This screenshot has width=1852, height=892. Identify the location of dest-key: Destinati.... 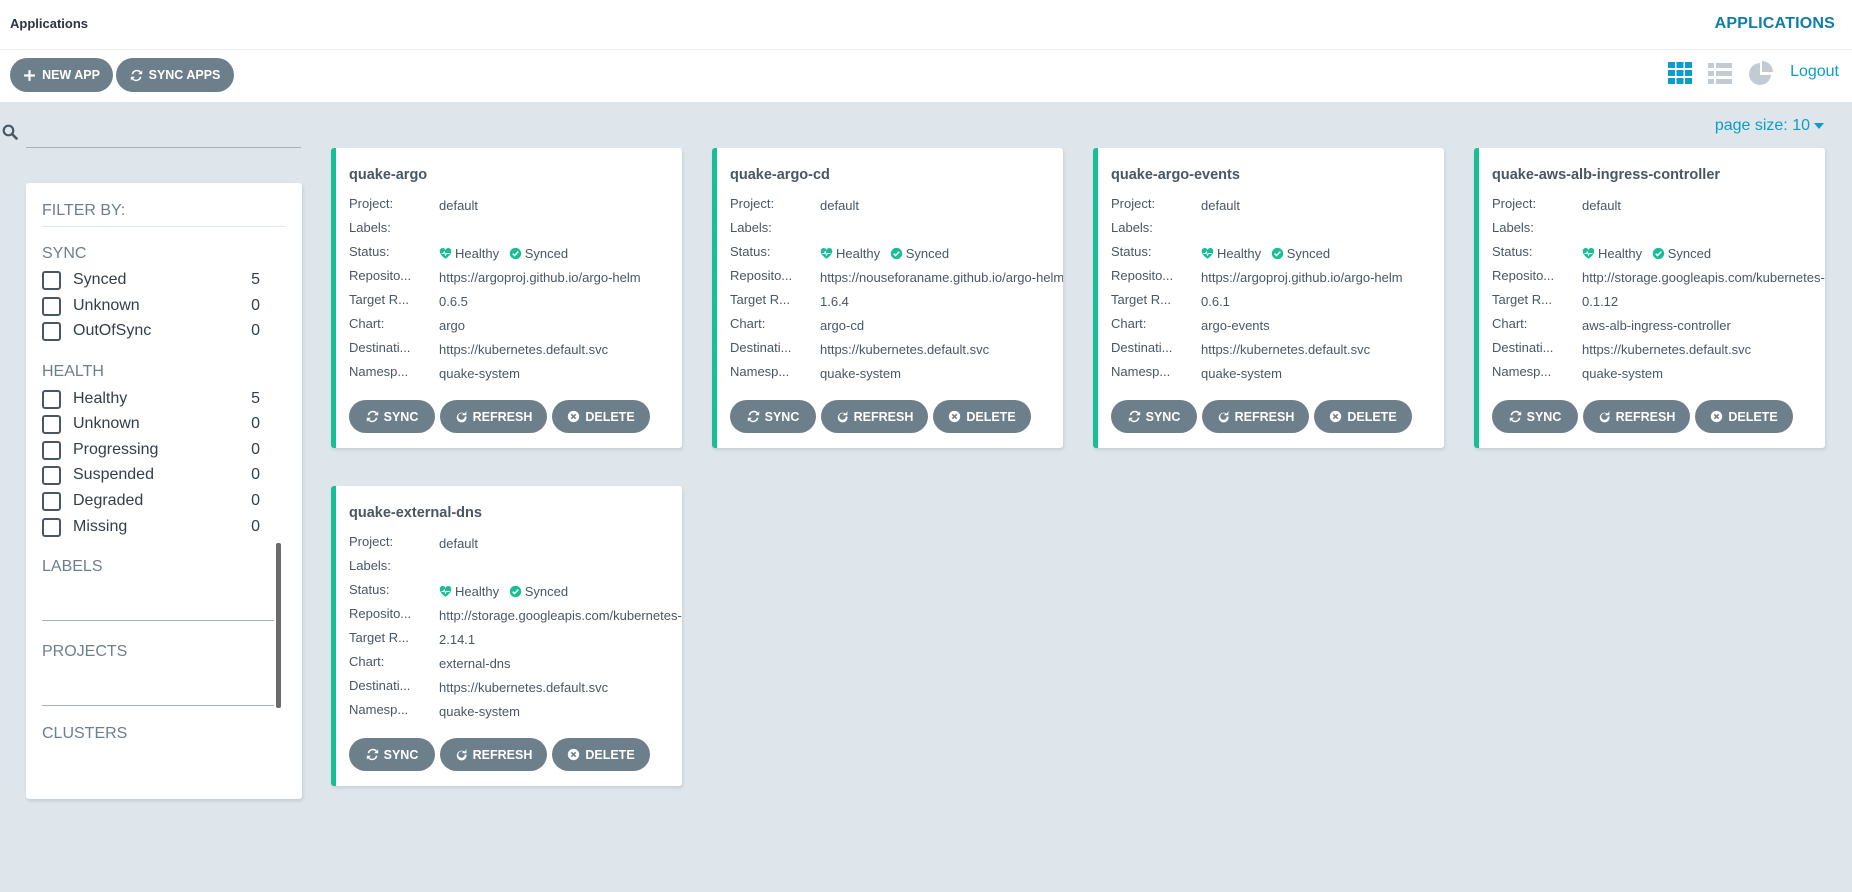
(380, 347).